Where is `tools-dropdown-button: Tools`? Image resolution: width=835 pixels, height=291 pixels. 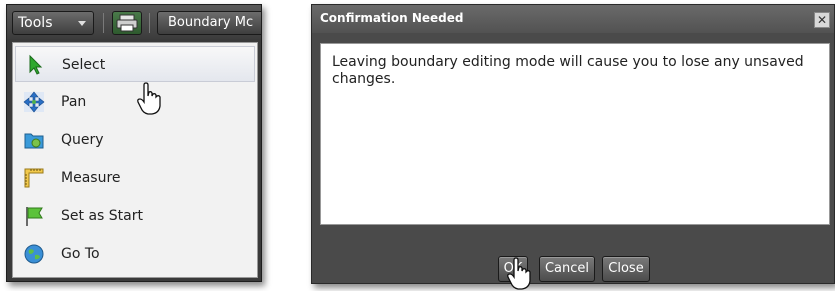 tools-dropdown-button: Tools is located at coordinates (53, 23).